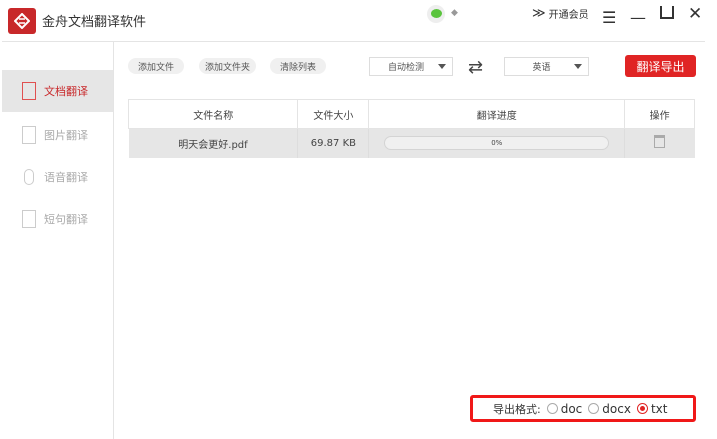 This screenshot has width=717, height=439. Describe the element at coordinates (660, 66) in the screenshot. I see `translate-export-button: 翻译导出` at that location.